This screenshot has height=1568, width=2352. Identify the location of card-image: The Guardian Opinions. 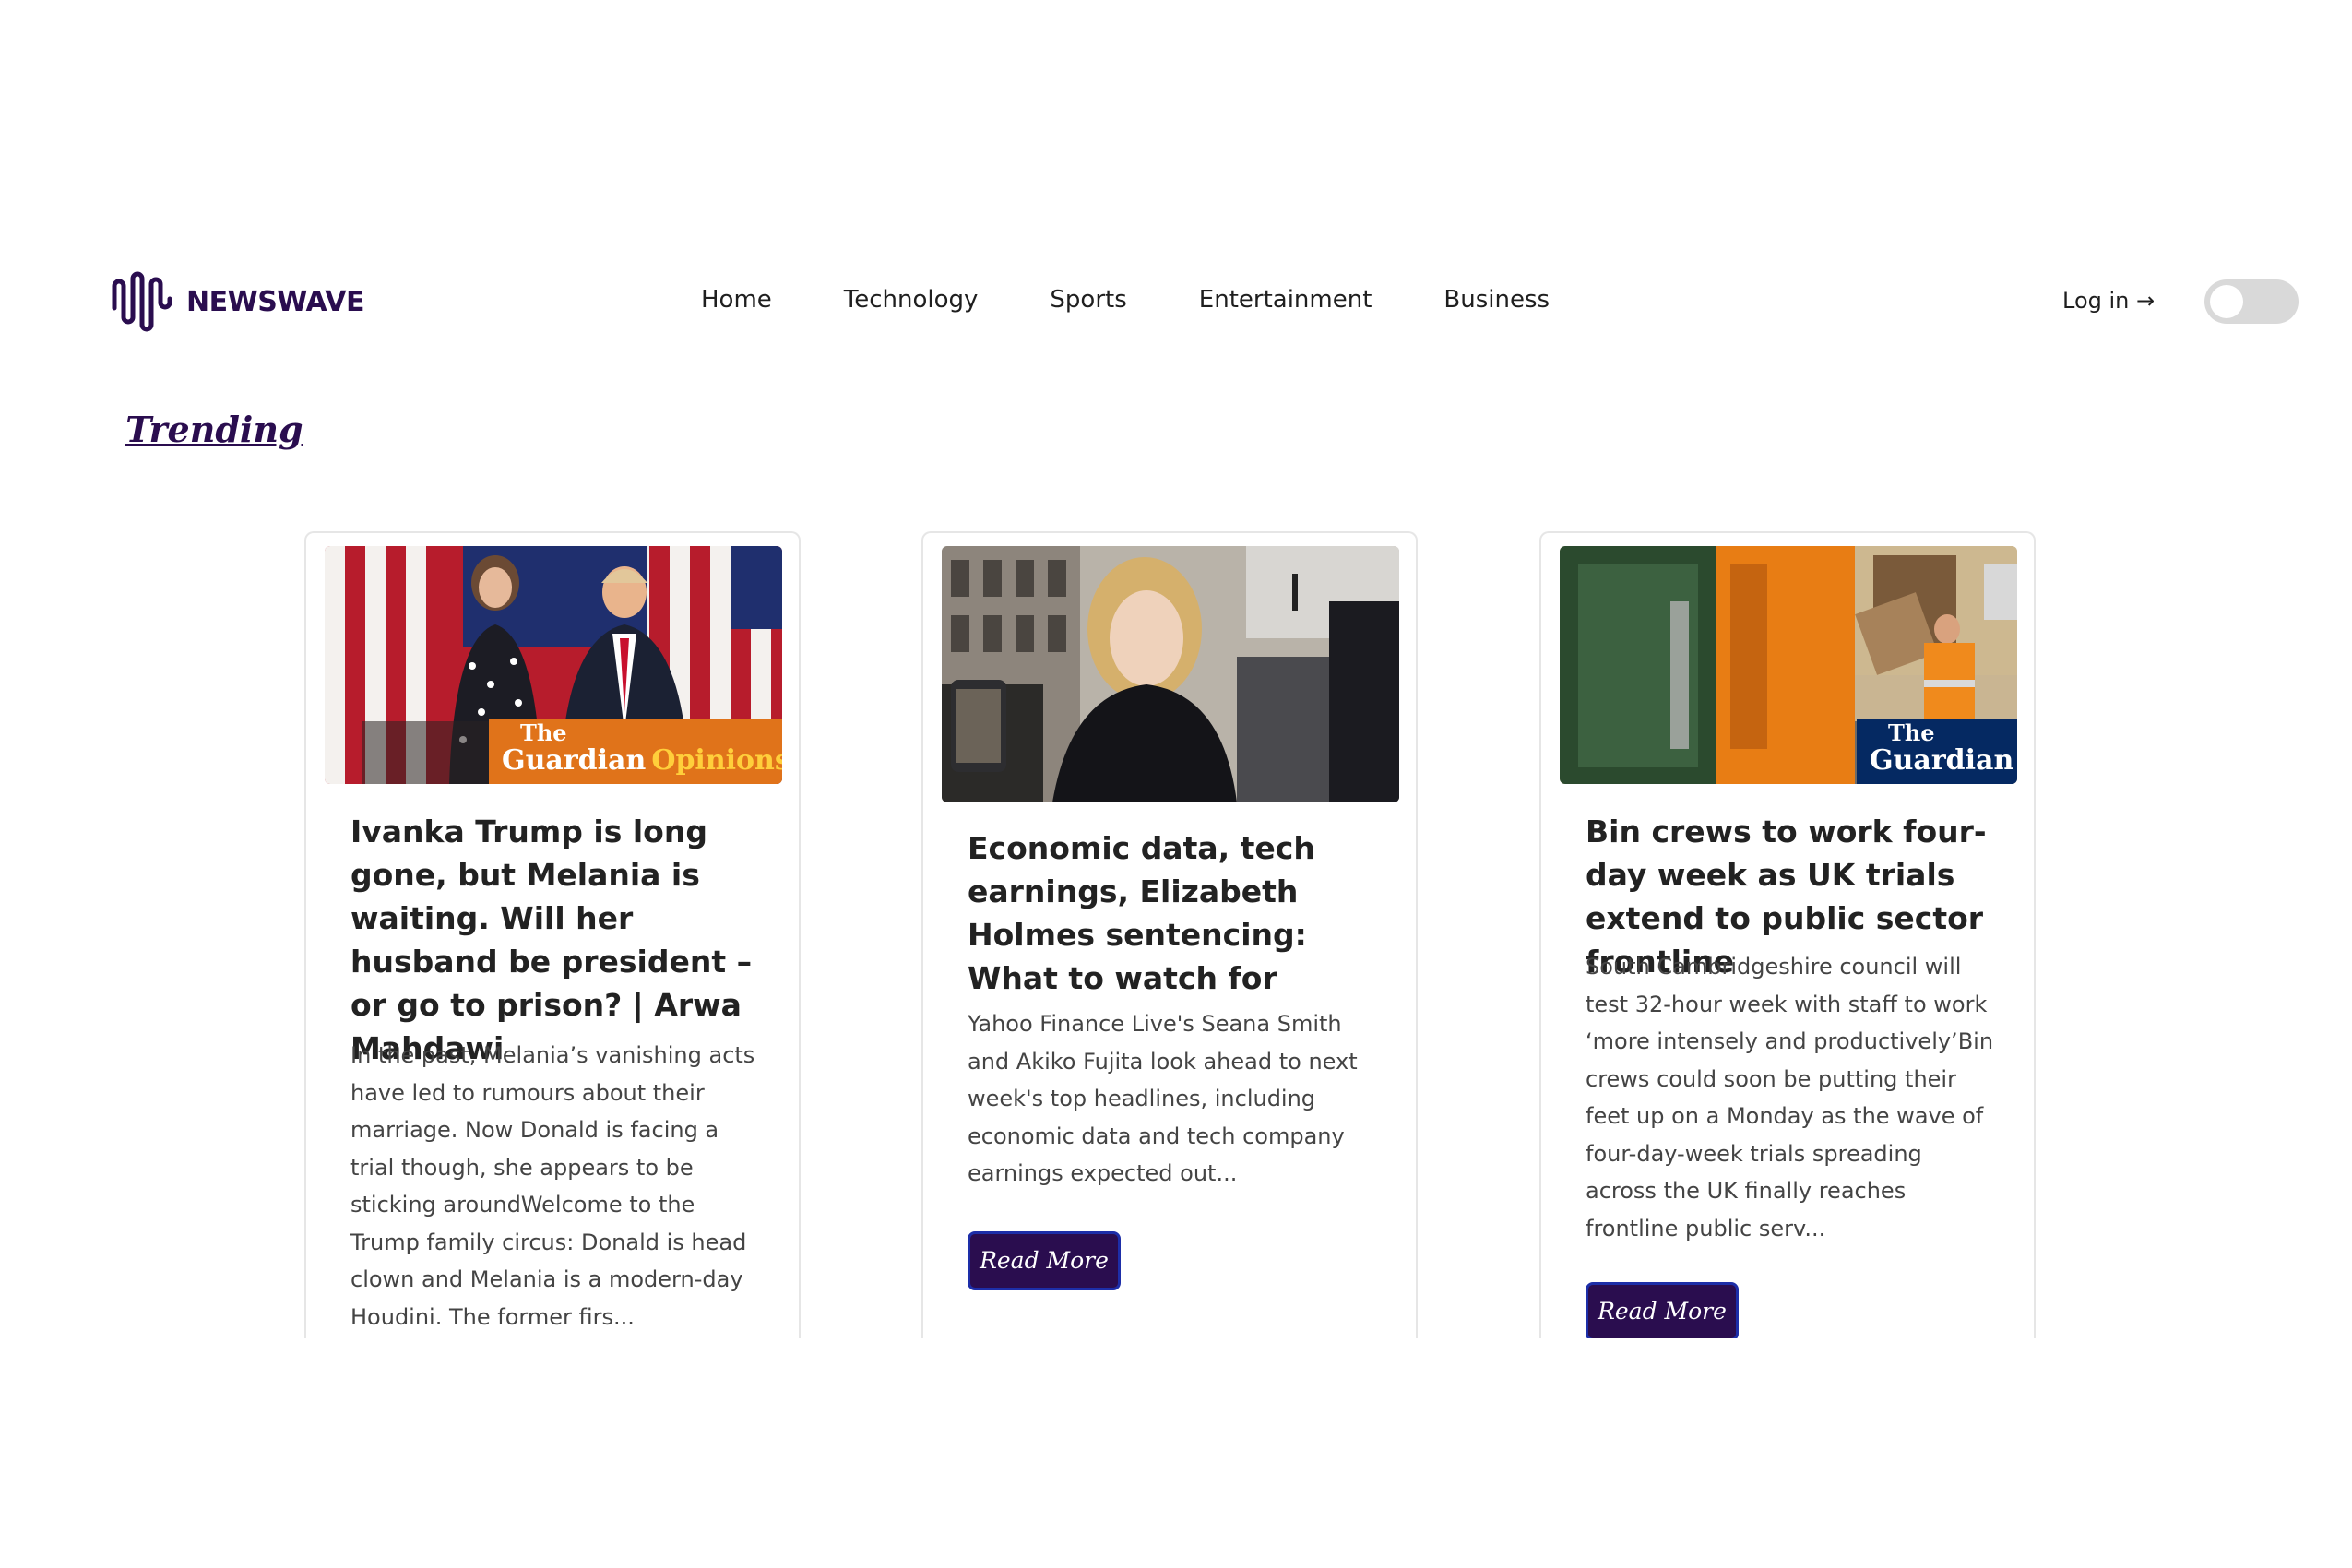
(553, 665).